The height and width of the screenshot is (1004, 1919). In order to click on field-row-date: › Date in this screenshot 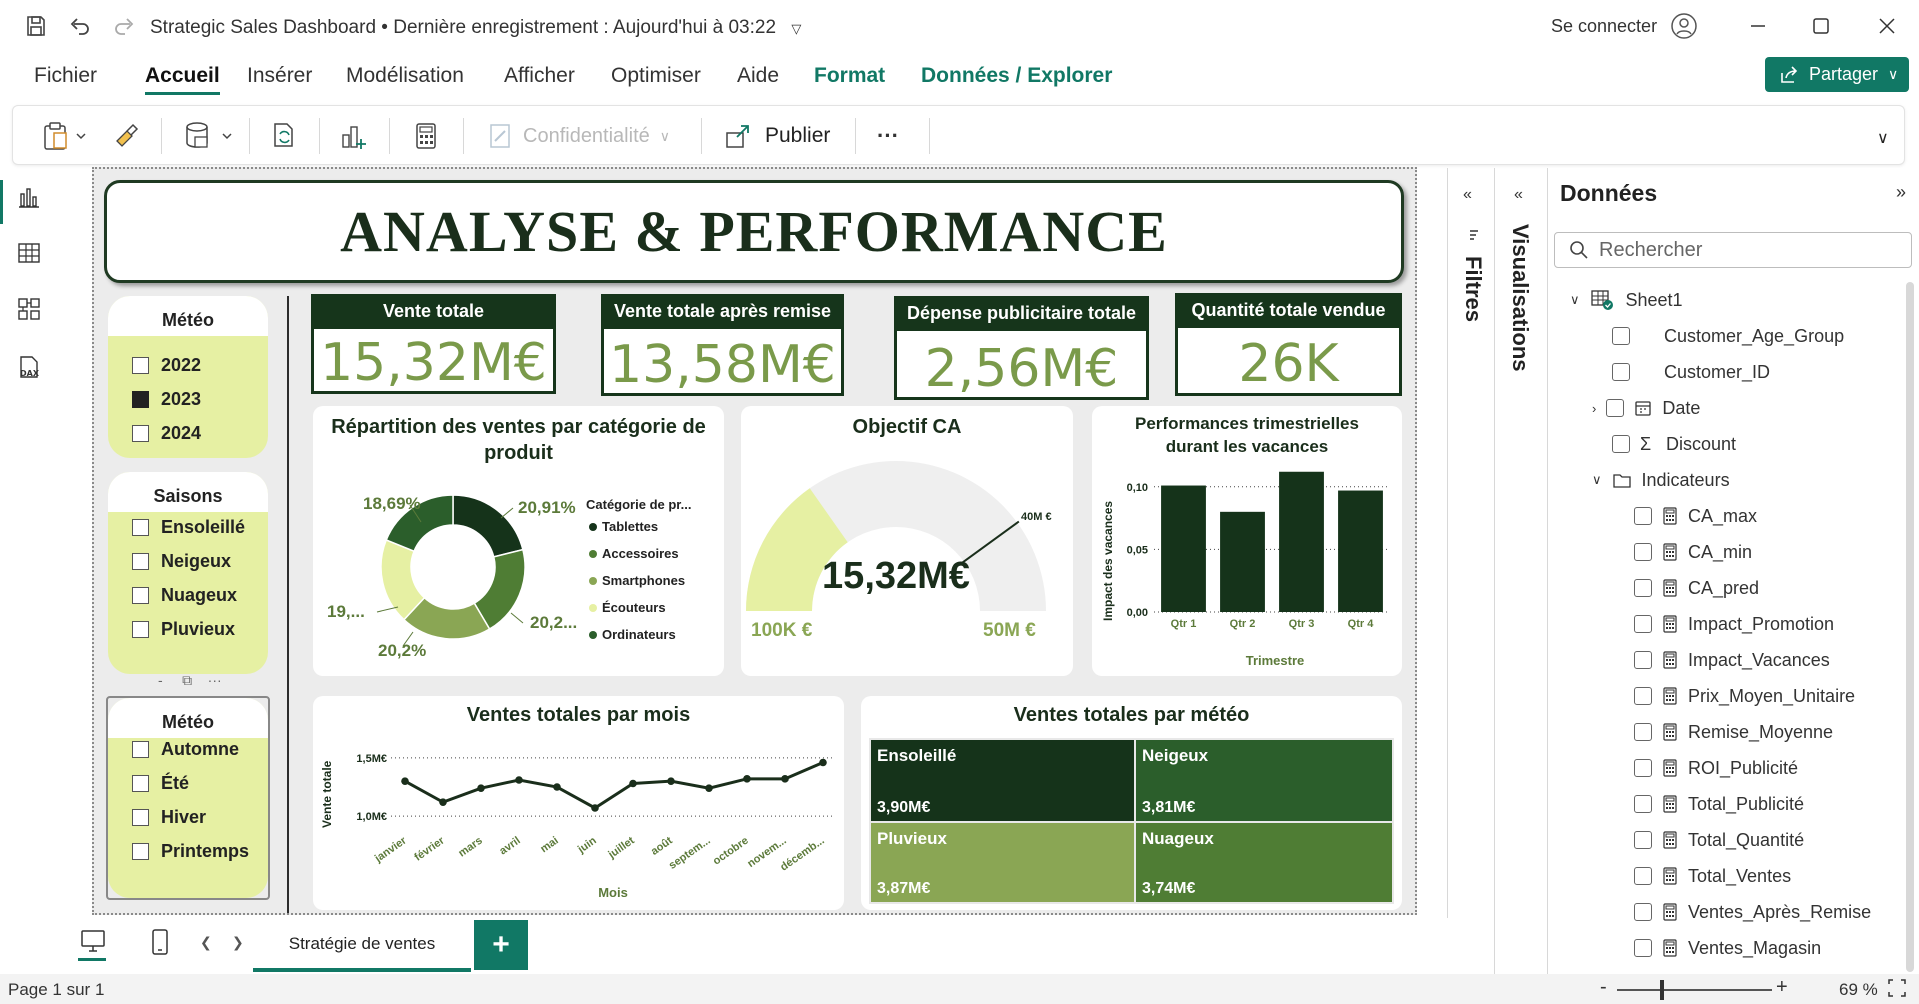, I will do `click(1646, 408)`.